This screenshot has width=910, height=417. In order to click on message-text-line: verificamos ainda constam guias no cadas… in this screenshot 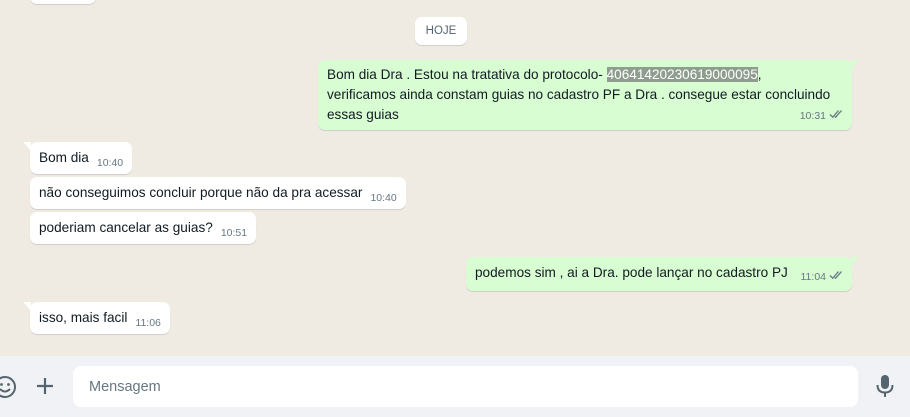, I will do `click(579, 94)`.